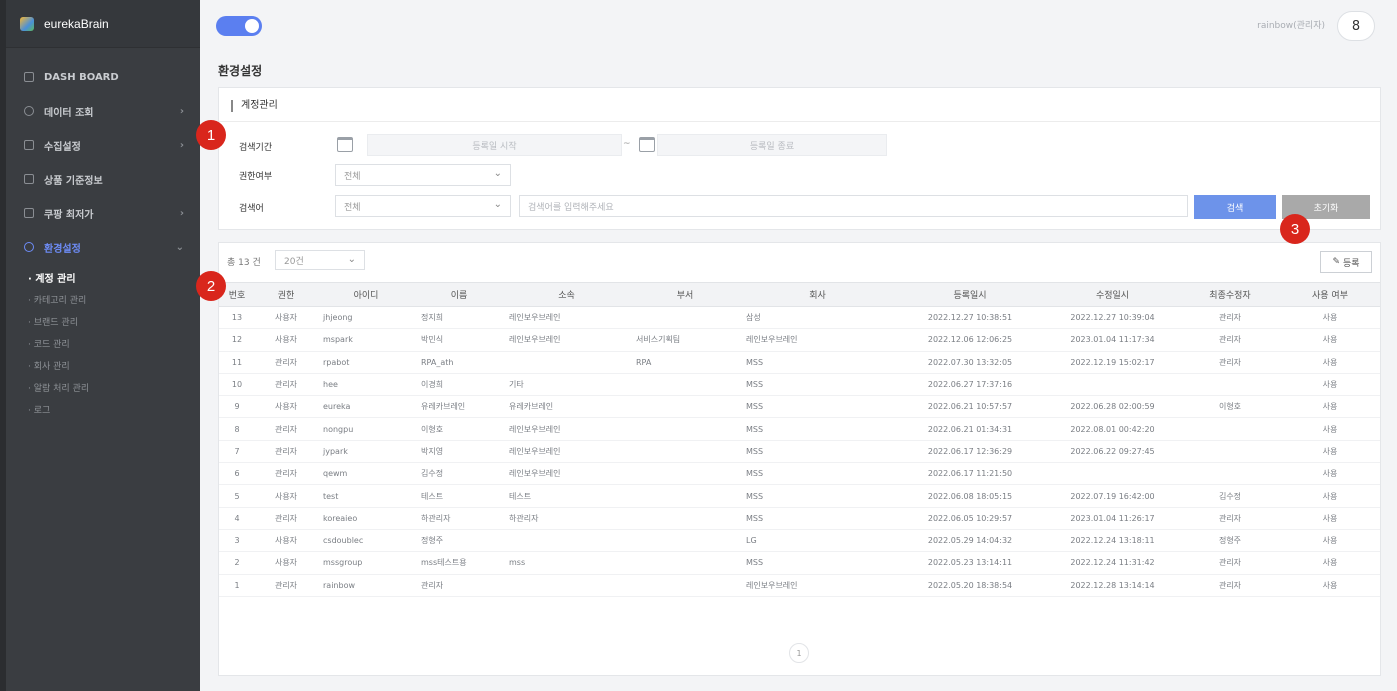 This screenshot has height=691, width=1397. What do you see at coordinates (366, 541) in the screenshot?
I see `table-cell: csdoublec` at bounding box center [366, 541].